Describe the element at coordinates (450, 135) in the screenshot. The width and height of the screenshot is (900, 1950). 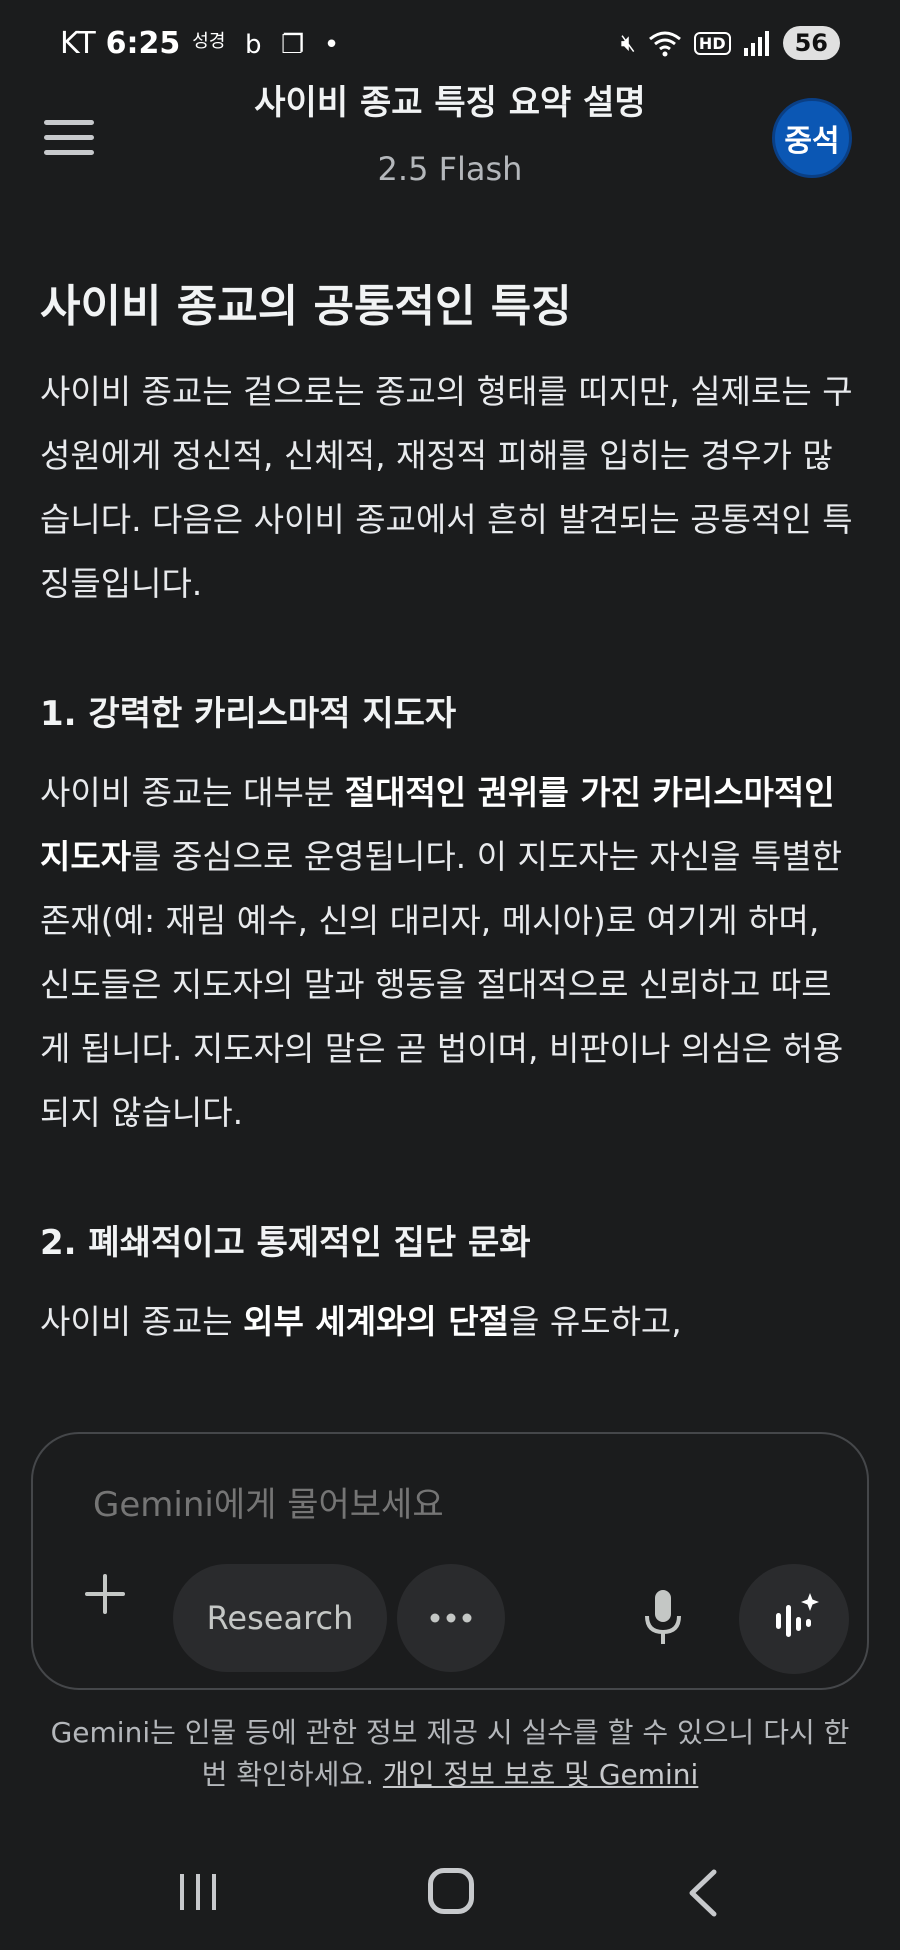
I see `app-header: 사이비 종교 특징 요약 설명 2.5 Flash 중석` at that location.